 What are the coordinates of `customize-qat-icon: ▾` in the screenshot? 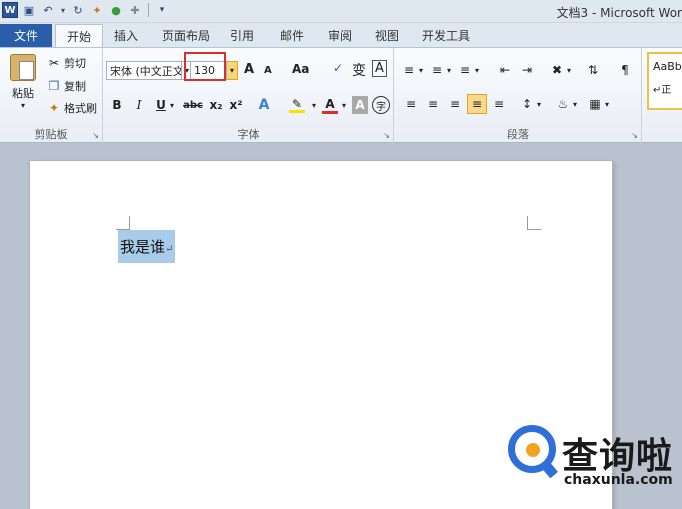 It's located at (162, 10).